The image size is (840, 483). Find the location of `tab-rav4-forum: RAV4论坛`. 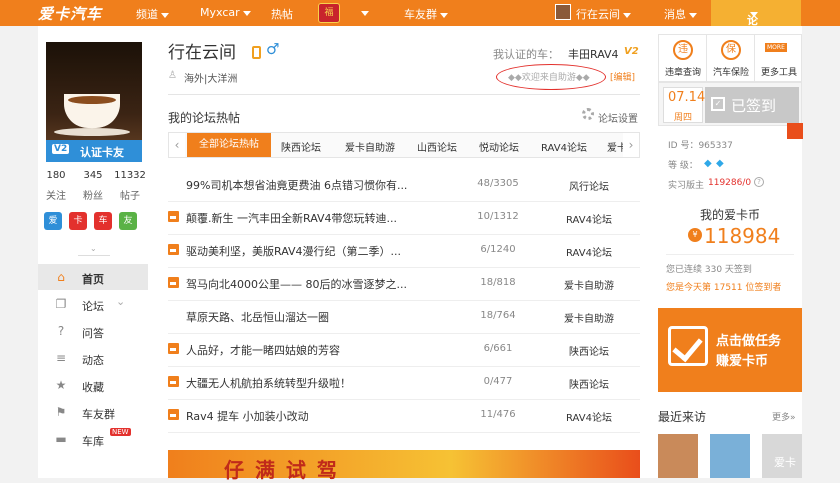

tab-rav4-forum: RAV4论坛 is located at coordinates (564, 146).